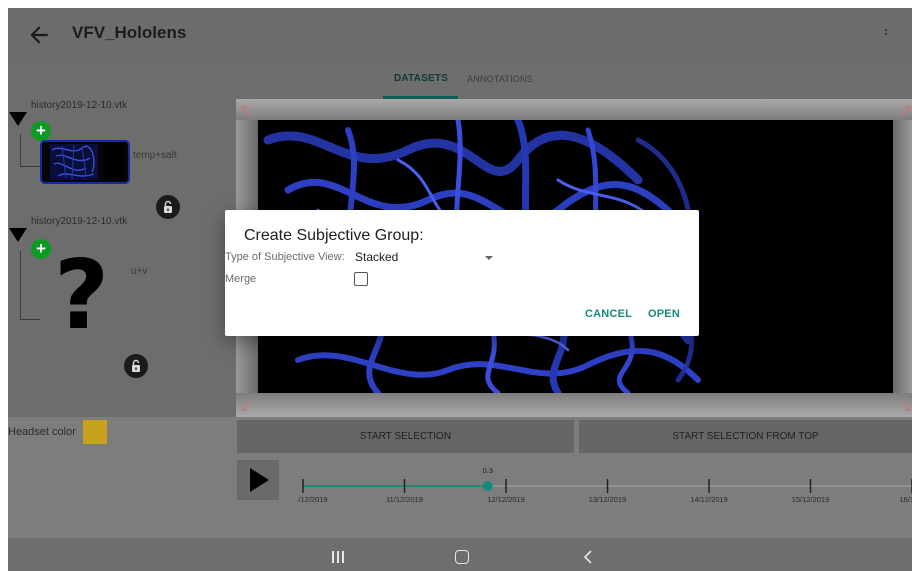 The width and height of the screenshot is (912, 571). What do you see at coordinates (745, 436) in the screenshot?
I see `start-selection-from-top-button: START SELECTION FROM TOP` at bounding box center [745, 436].